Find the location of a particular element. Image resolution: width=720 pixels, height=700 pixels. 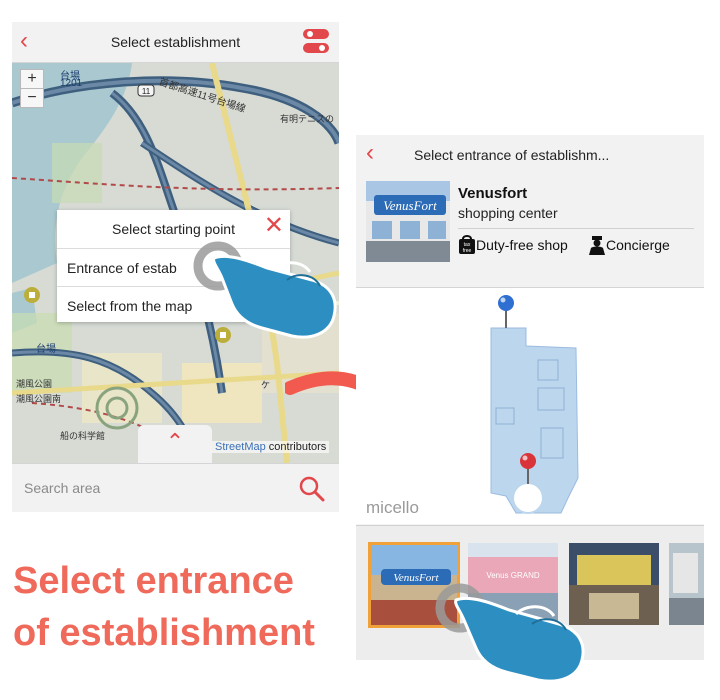

entrance-pin-blue is located at coordinates (506, 311).